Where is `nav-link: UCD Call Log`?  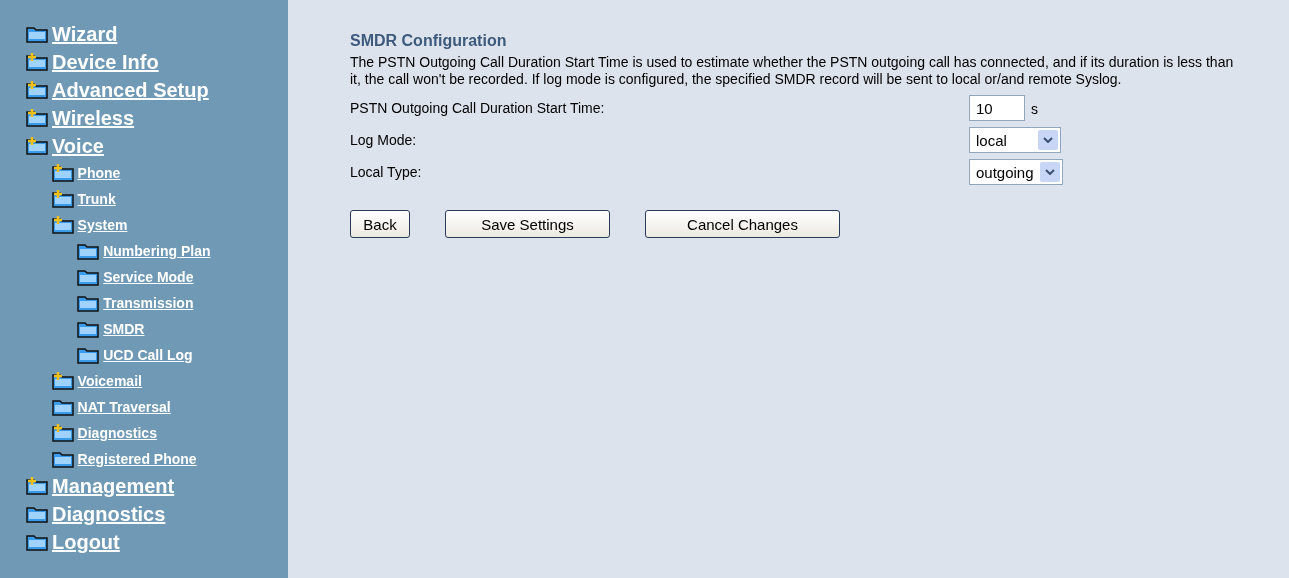 nav-link: UCD Call Log is located at coordinates (148, 355).